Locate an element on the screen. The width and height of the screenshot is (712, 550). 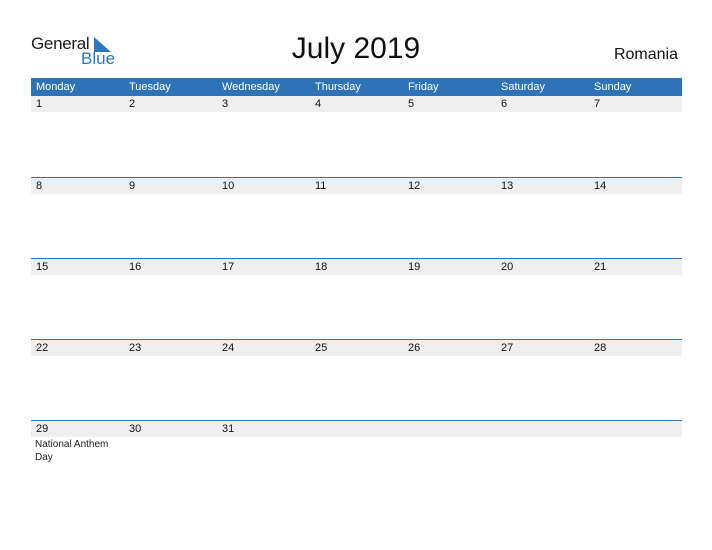
day-number: 2 is located at coordinates (132, 104).